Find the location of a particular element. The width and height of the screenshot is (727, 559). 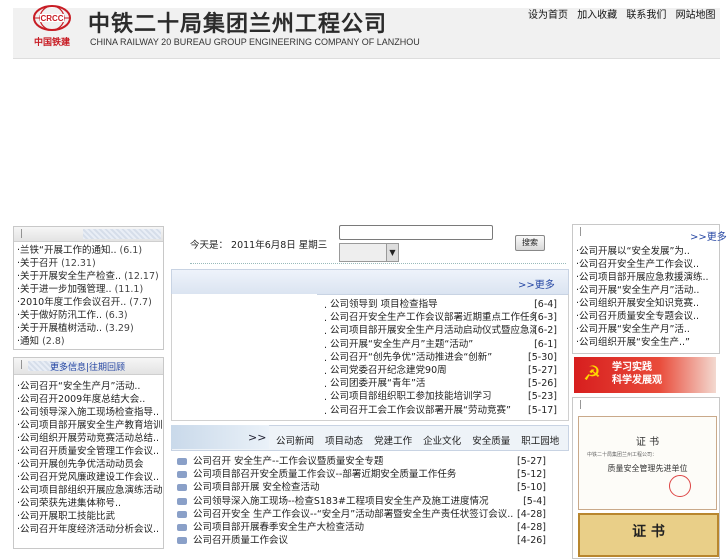

list-item: ·公司项目部开展应急救援演练.. is located at coordinates (646, 277).